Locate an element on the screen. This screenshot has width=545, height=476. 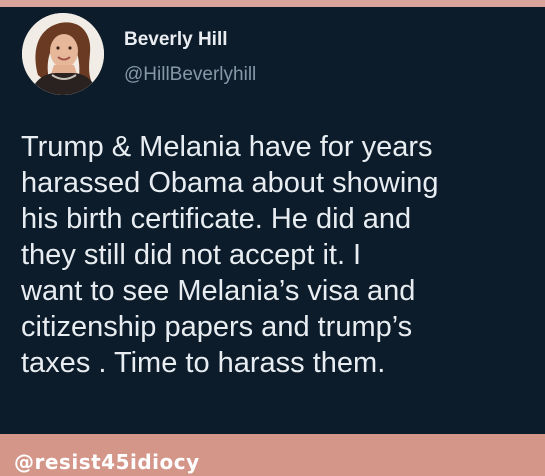
user-handle: @HillBeverlyhill is located at coordinates (190, 75).